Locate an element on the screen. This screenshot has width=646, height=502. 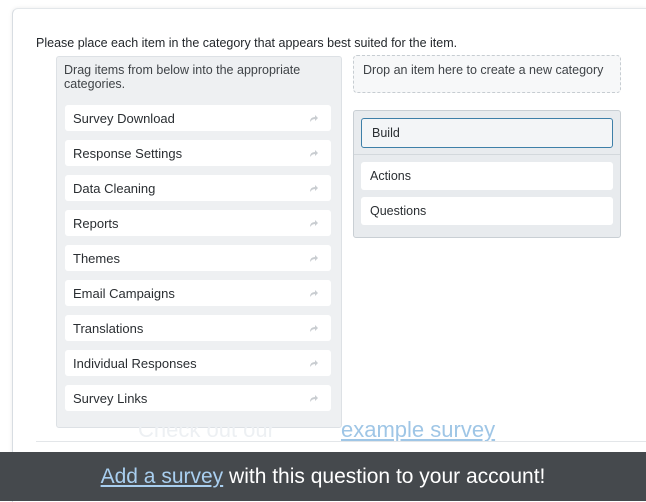
category-bucket: Build Actions Questions is located at coordinates (487, 174).